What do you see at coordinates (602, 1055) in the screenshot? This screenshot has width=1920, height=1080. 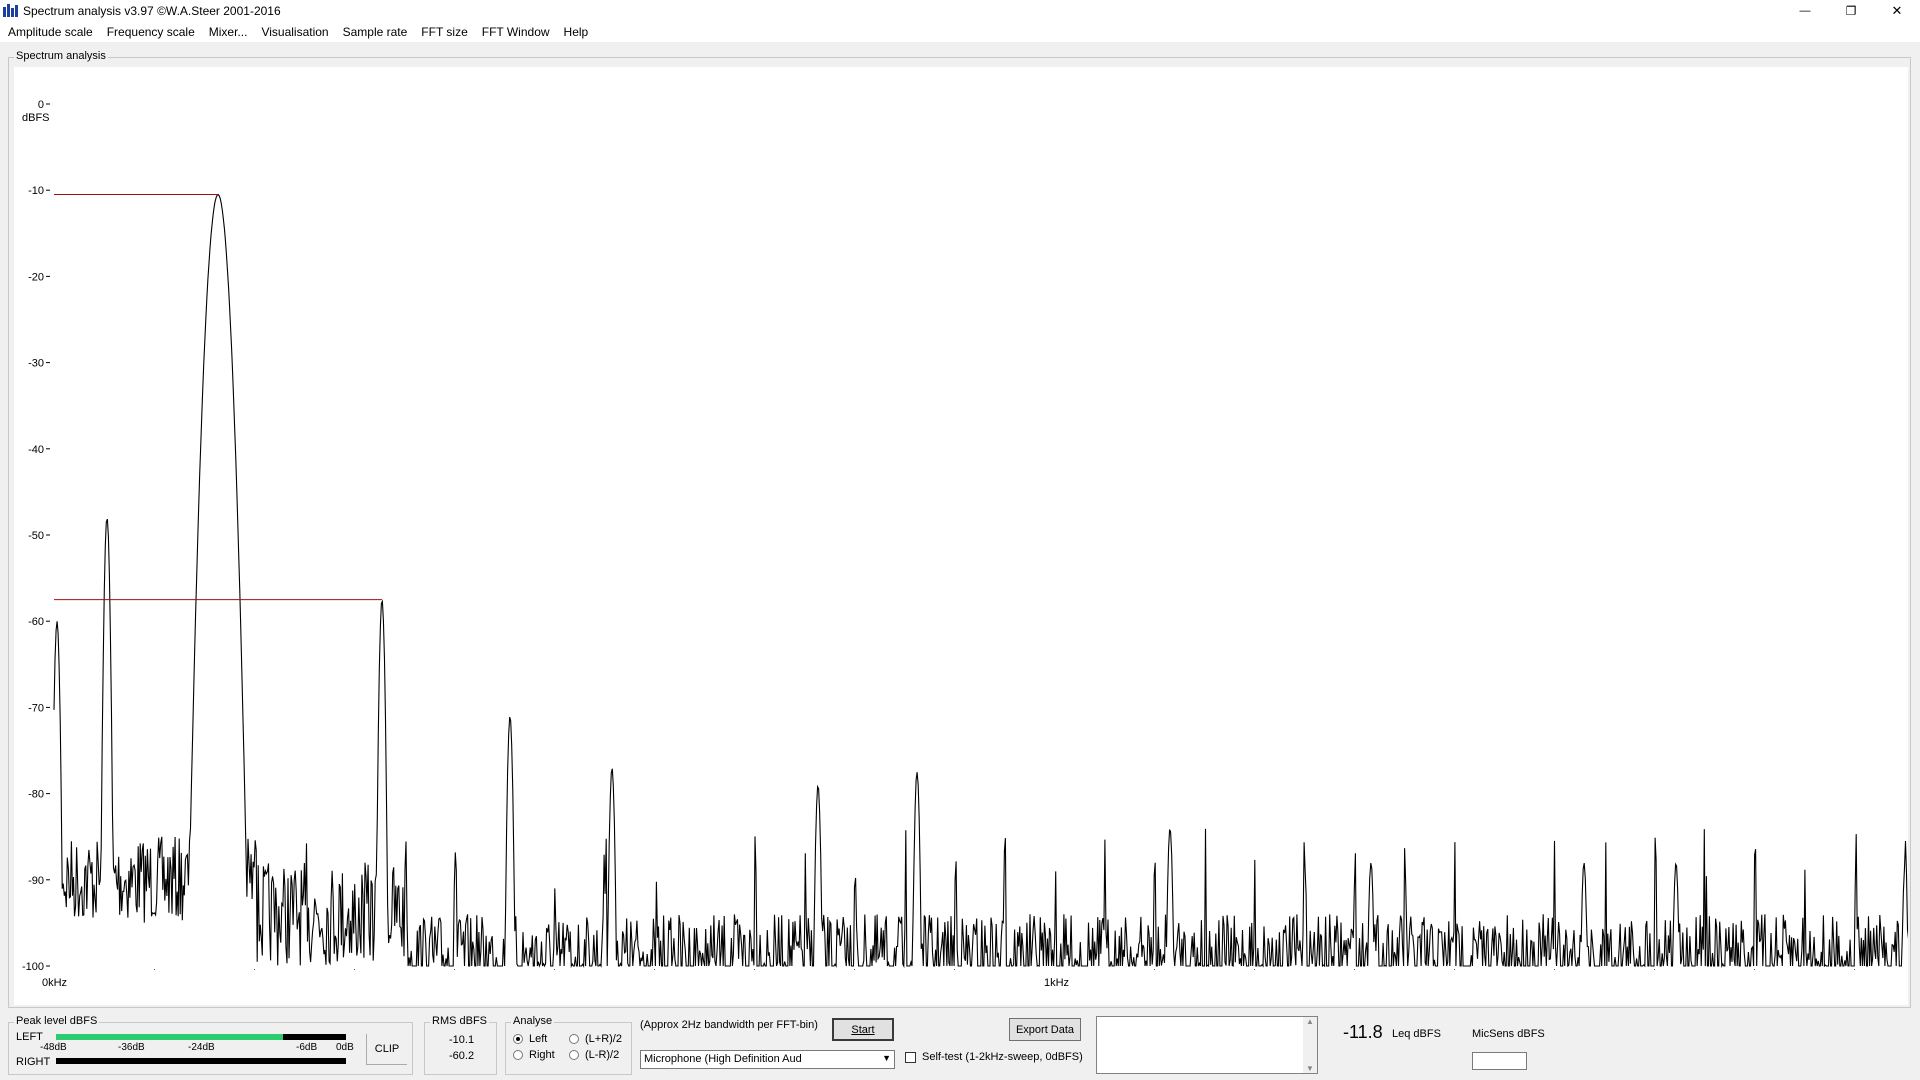 I see `radio-diff-label: (L-R)/2` at bounding box center [602, 1055].